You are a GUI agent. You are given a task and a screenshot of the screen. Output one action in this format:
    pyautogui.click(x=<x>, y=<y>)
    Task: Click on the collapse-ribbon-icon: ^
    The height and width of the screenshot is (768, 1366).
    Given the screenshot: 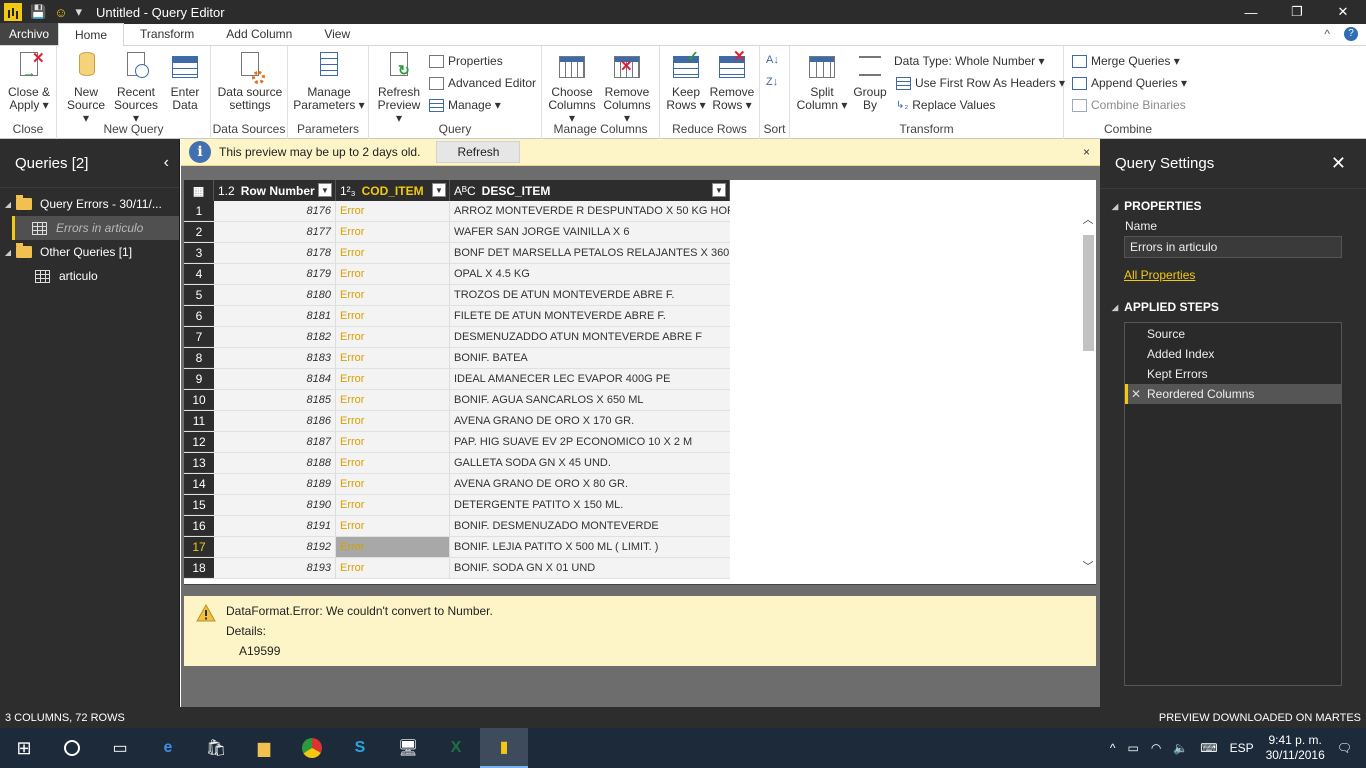 What is the action you would take?
    pyautogui.click(x=1327, y=34)
    